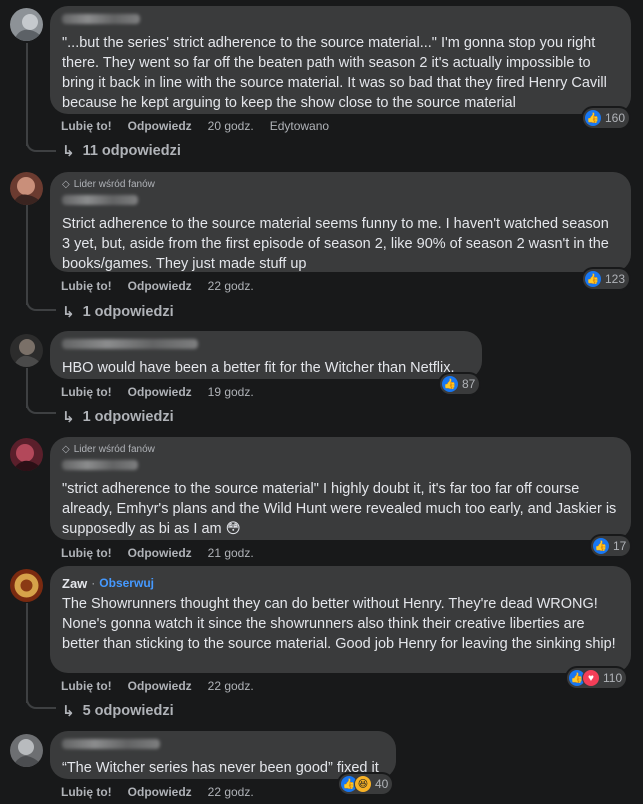  I want to click on reaction-summary: 👍 123, so click(606, 279).